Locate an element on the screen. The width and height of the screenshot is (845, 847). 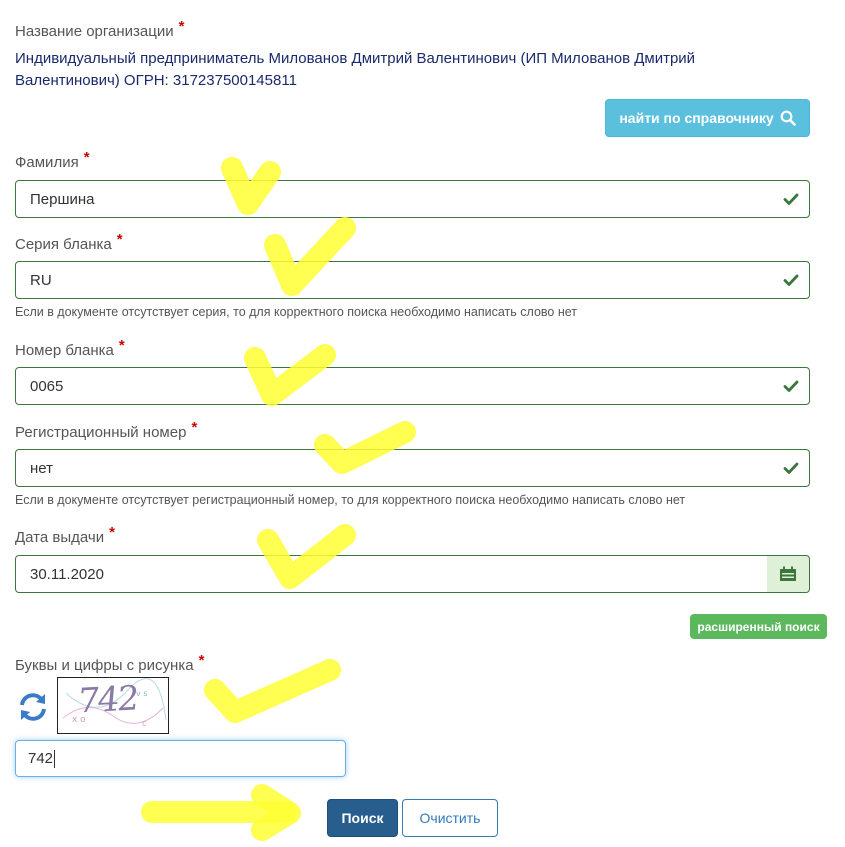
calendar-icon is located at coordinates (788, 573).